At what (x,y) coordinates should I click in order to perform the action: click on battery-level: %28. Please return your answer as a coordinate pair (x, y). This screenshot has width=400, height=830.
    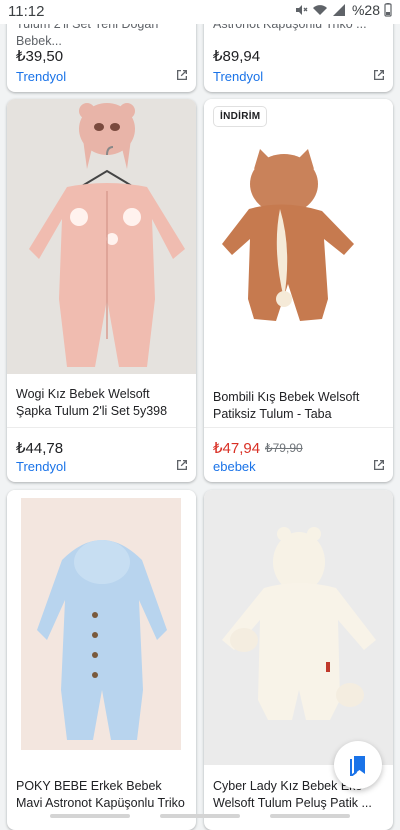
    Looking at the image, I should click on (365, 10).